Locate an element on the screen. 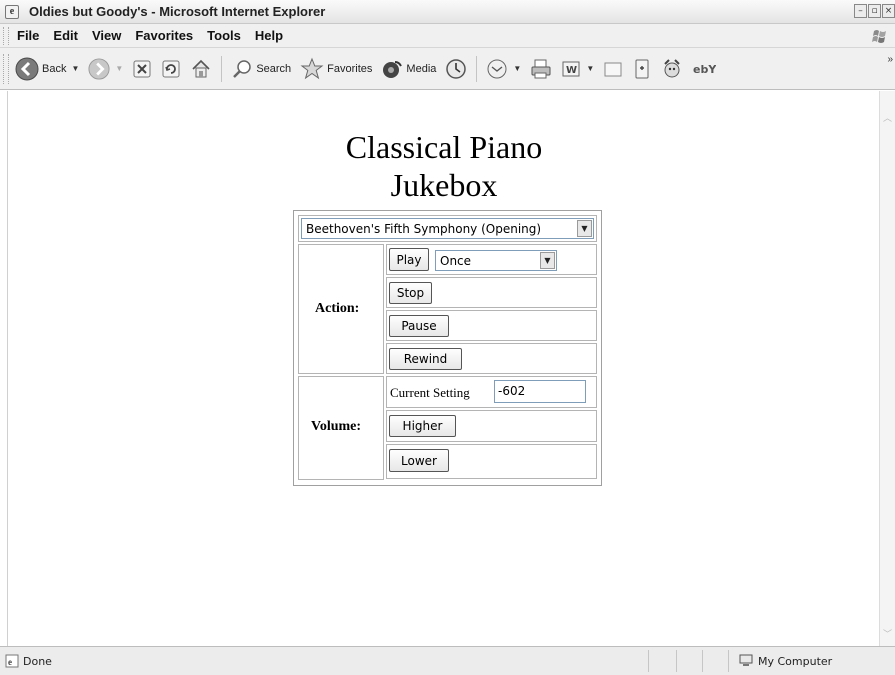 This screenshot has height=675, width=895. pause-button: Pause is located at coordinates (419, 326).